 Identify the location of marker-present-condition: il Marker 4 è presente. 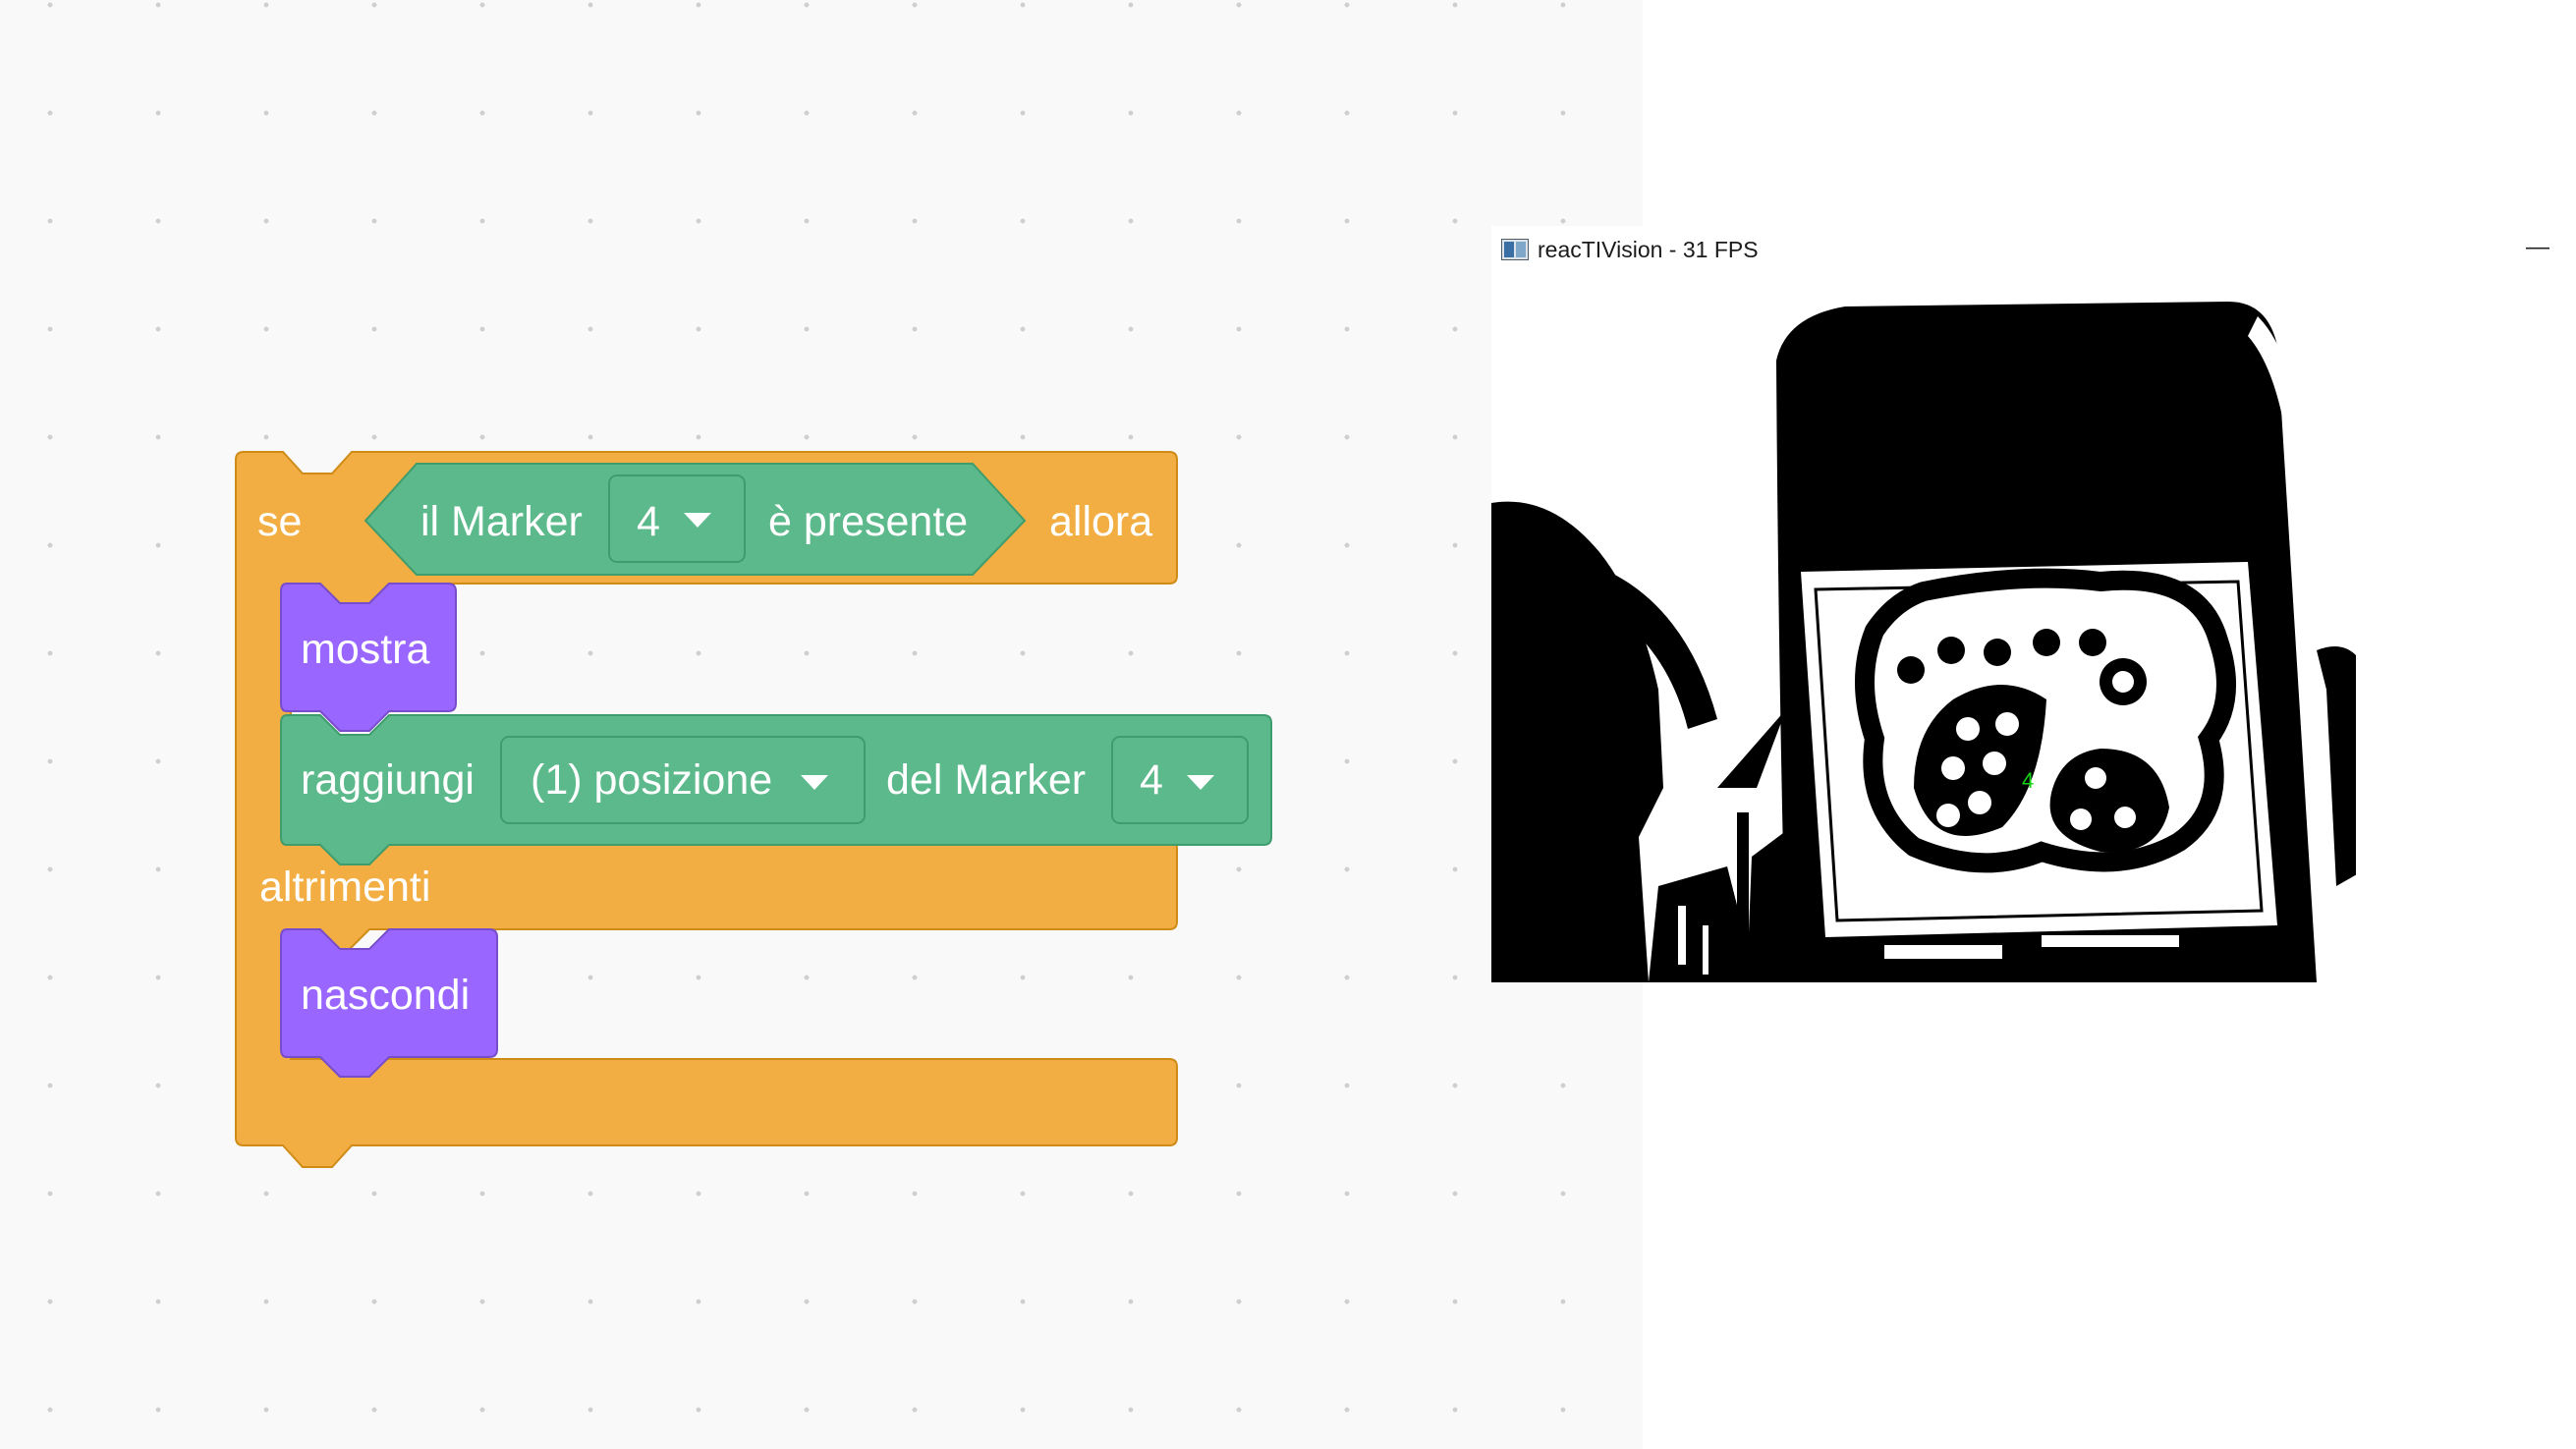
(695, 519).